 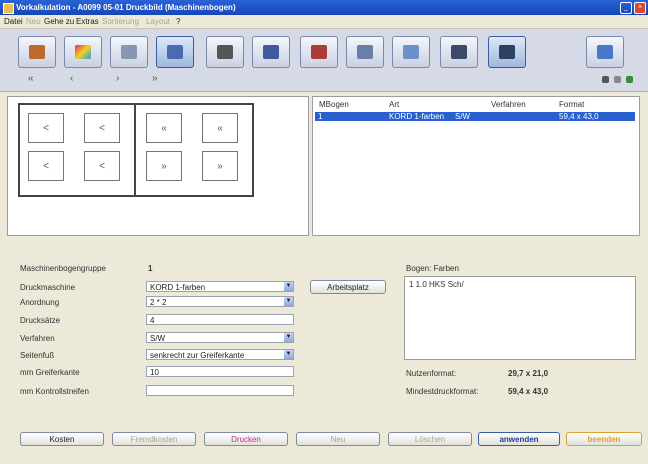 I want to click on neu-button: Neu, so click(x=338, y=439).